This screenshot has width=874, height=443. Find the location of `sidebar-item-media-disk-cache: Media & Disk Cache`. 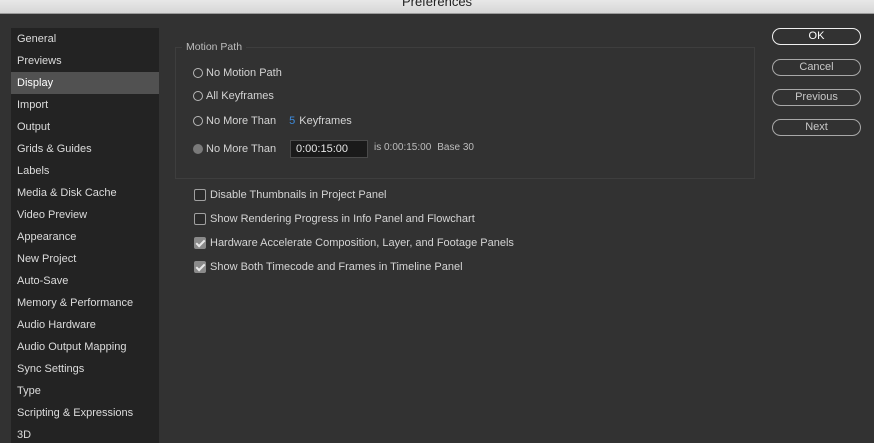

sidebar-item-media-disk-cache: Media & Disk Cache is located at coordinates (85, 193).